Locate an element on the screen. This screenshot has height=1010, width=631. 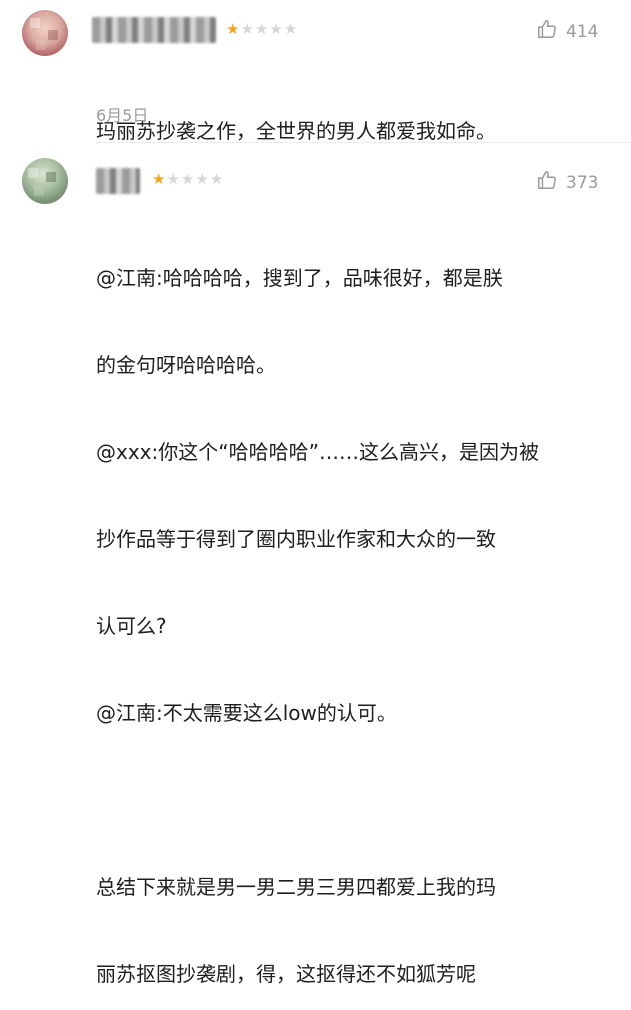
comment-line: @xxx:你这个“哈哈哈哈”……这么高兴，是因为被 is located at coordinates (317, 452).